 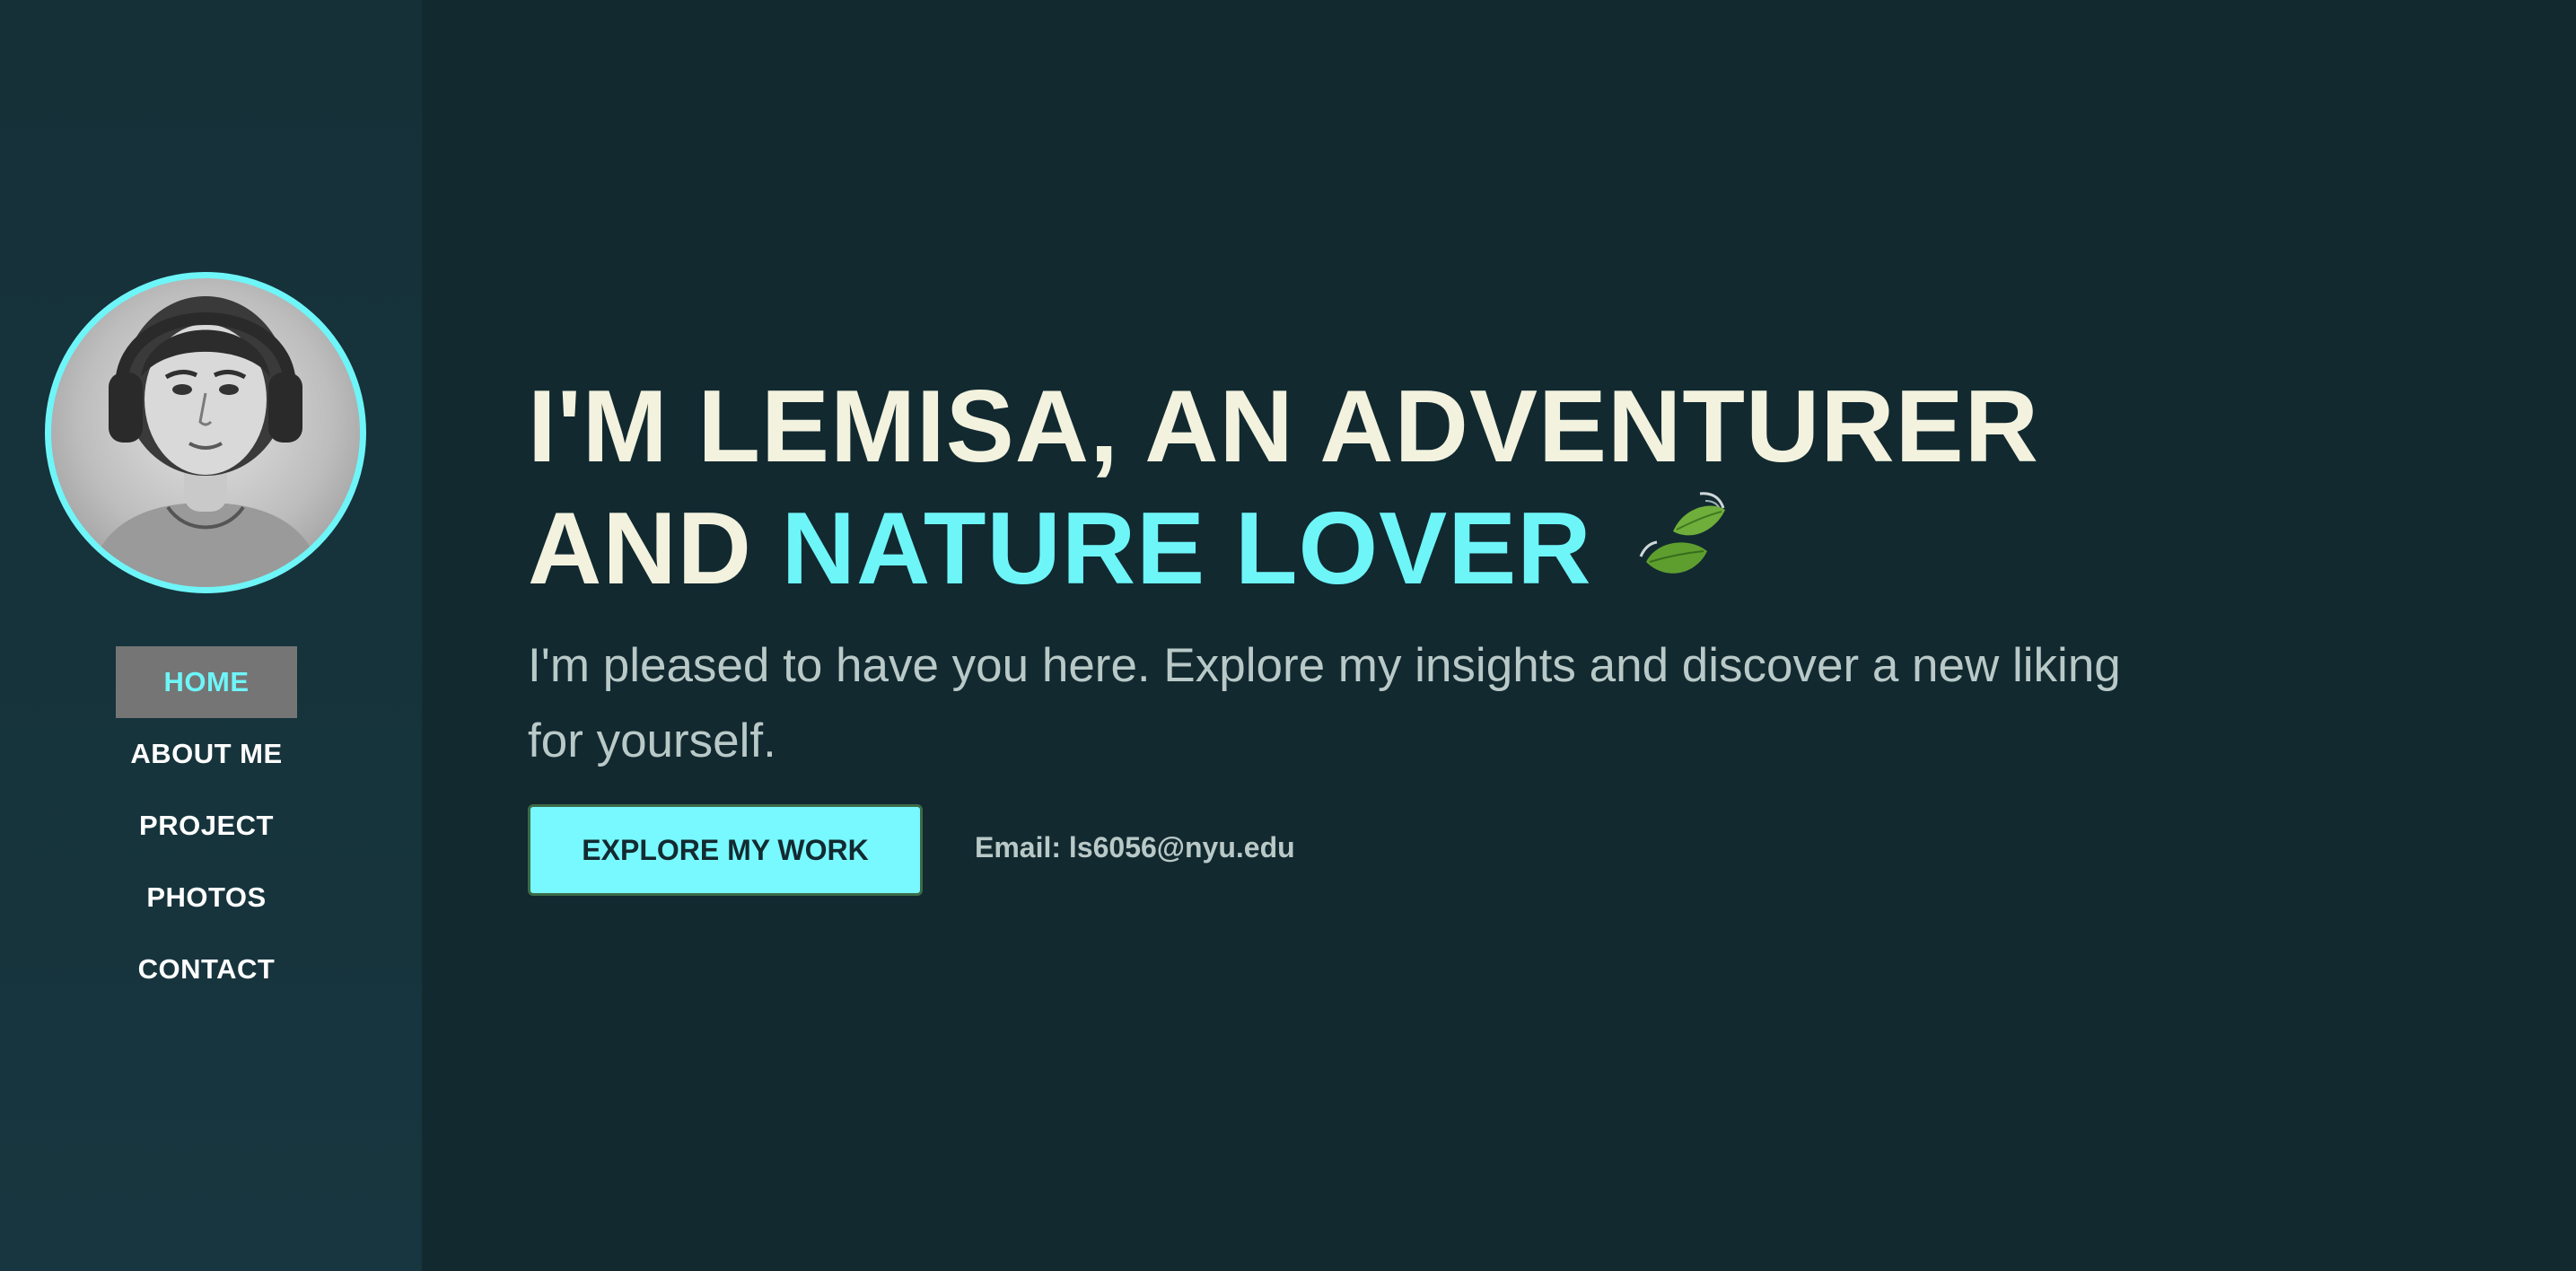 What do you see at coordinates (1135, 847) in the screenshot?
I see `contact-email: Email: ls6056@nyu.edu` at bounding box center [1135, 847].